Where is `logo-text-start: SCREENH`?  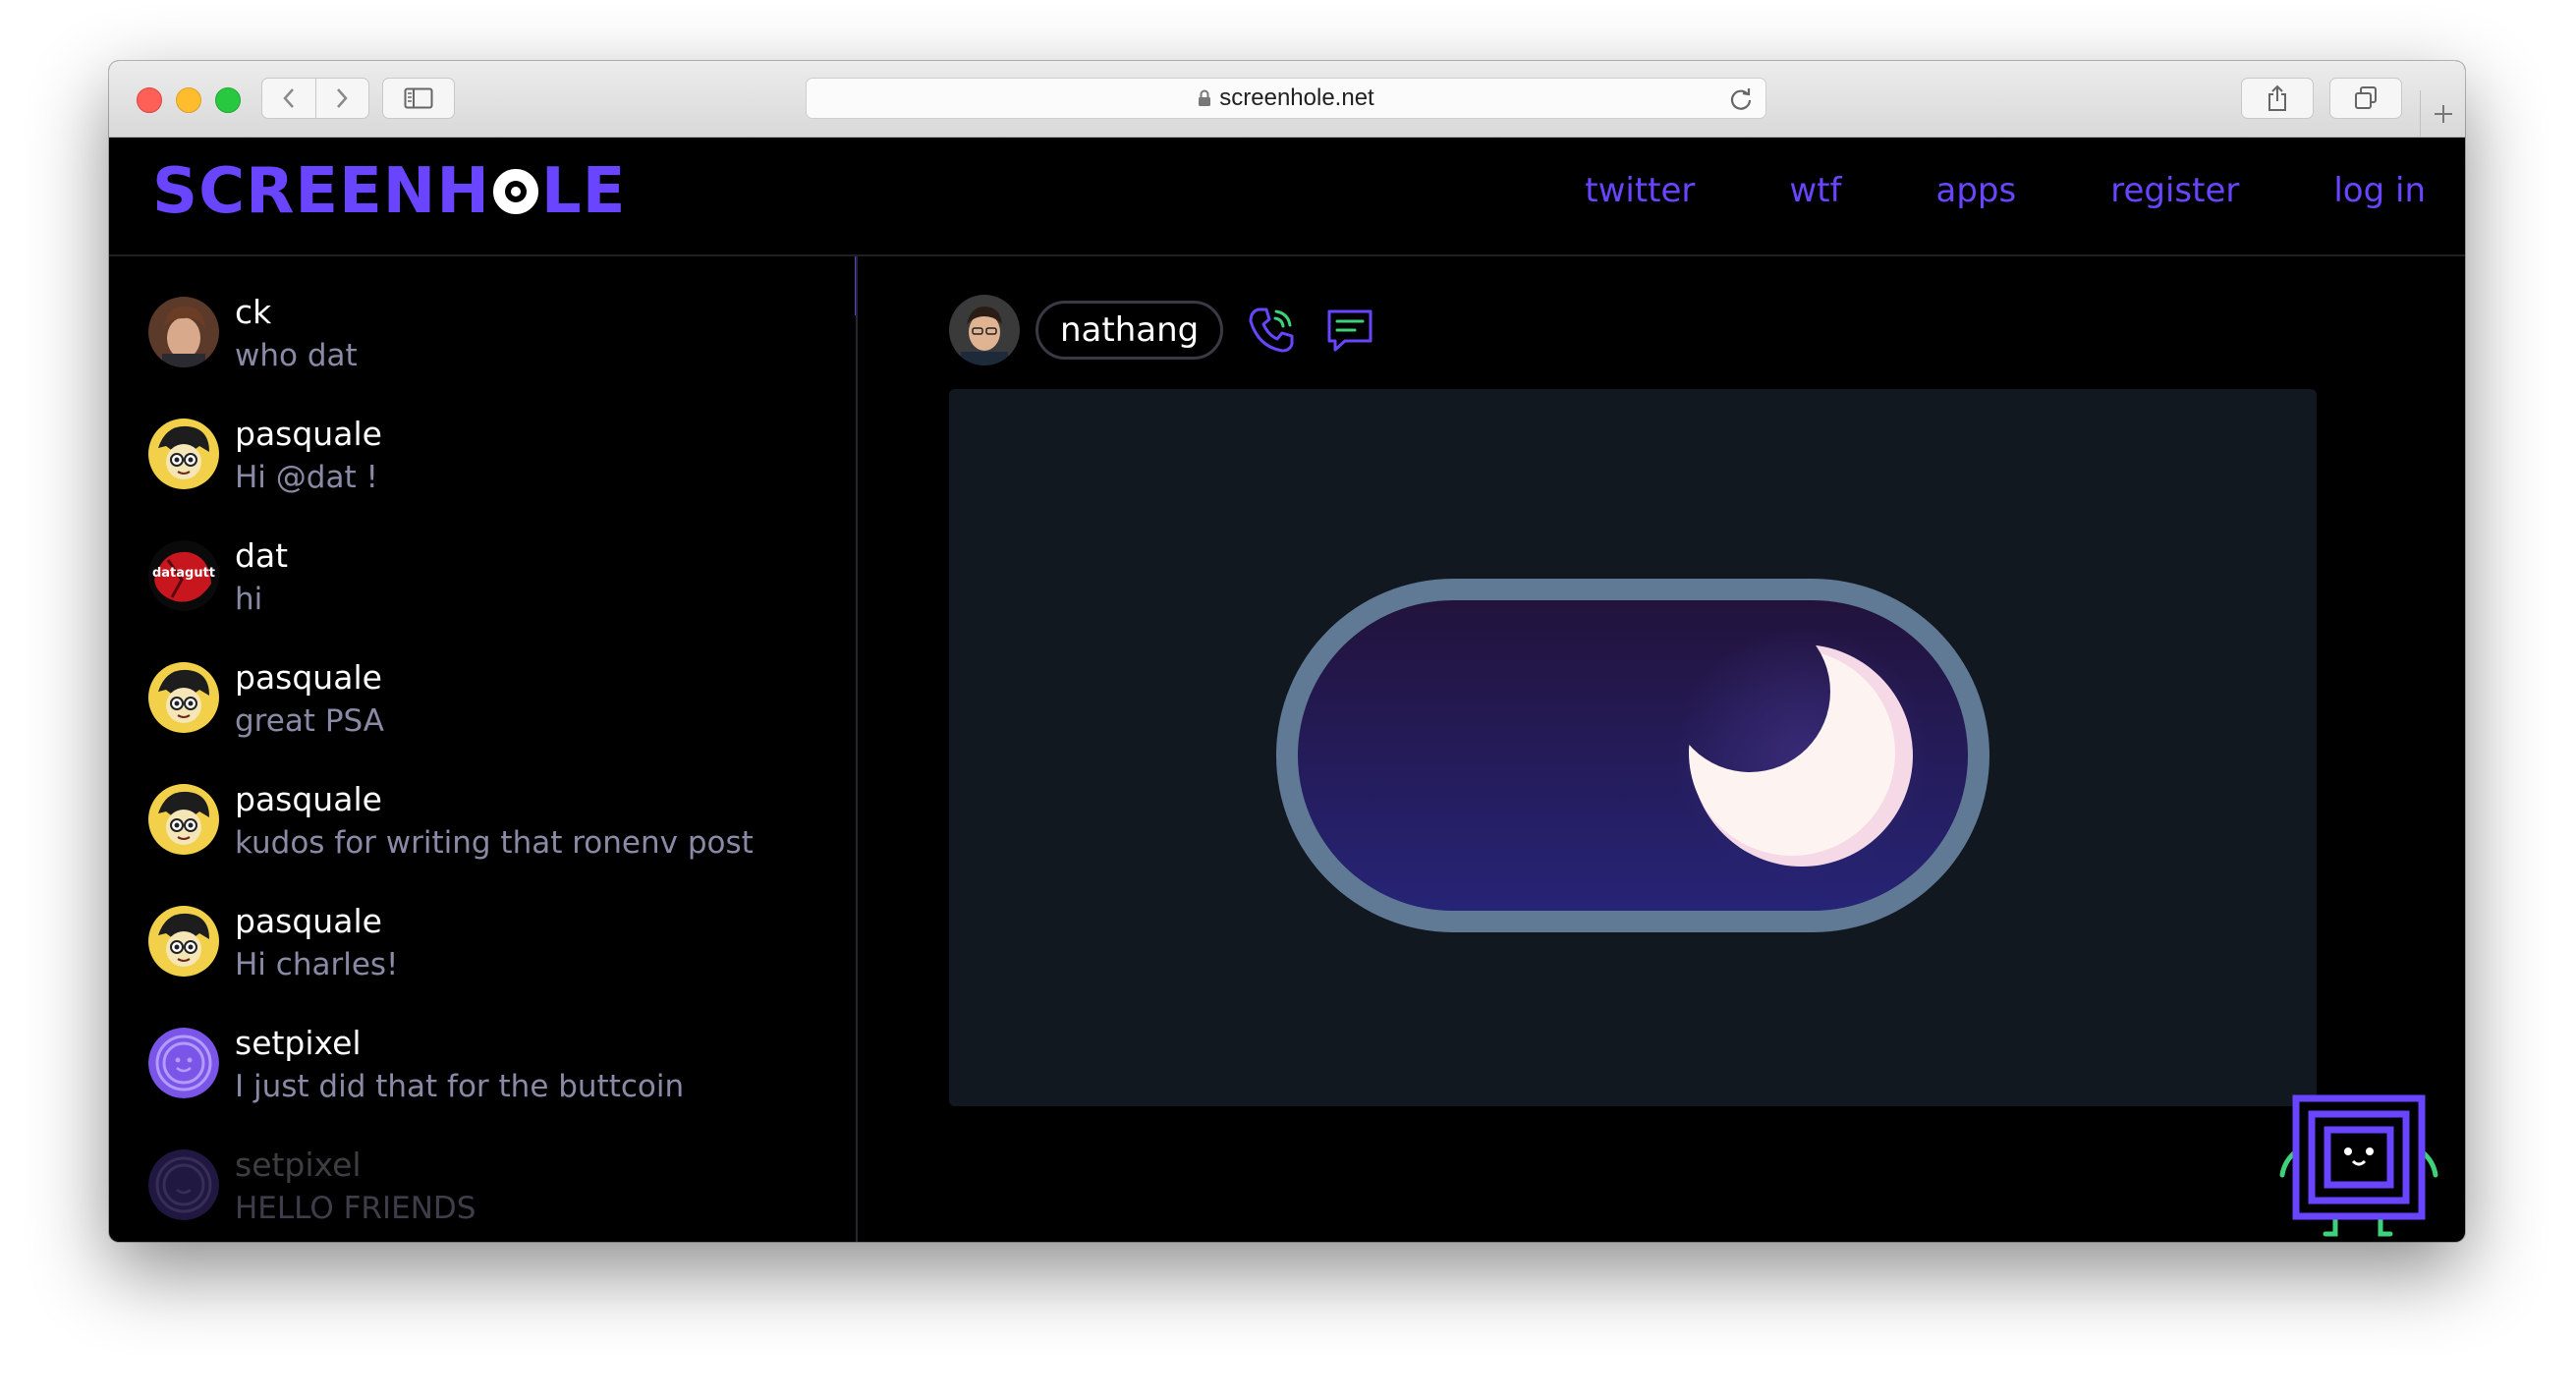 logo-text-start: SCREENH is located at coordinates (321, 191).